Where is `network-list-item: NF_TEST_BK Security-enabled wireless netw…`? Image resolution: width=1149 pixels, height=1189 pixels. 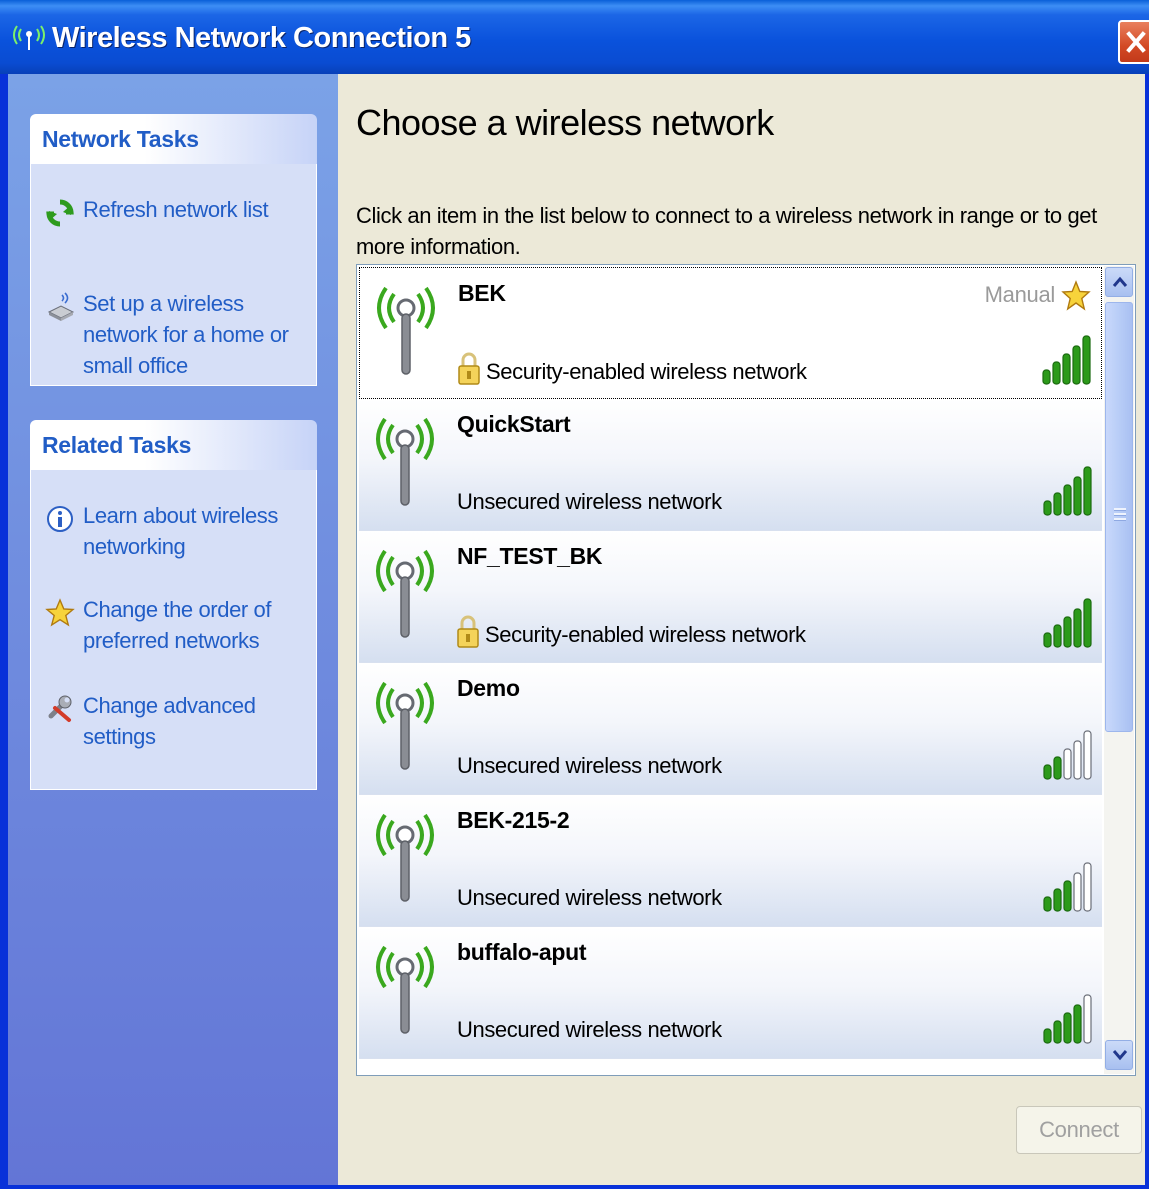 network-list-item: NF_TEST_BK Security-enabled wireless netw… is located at coordinates (730, 597).